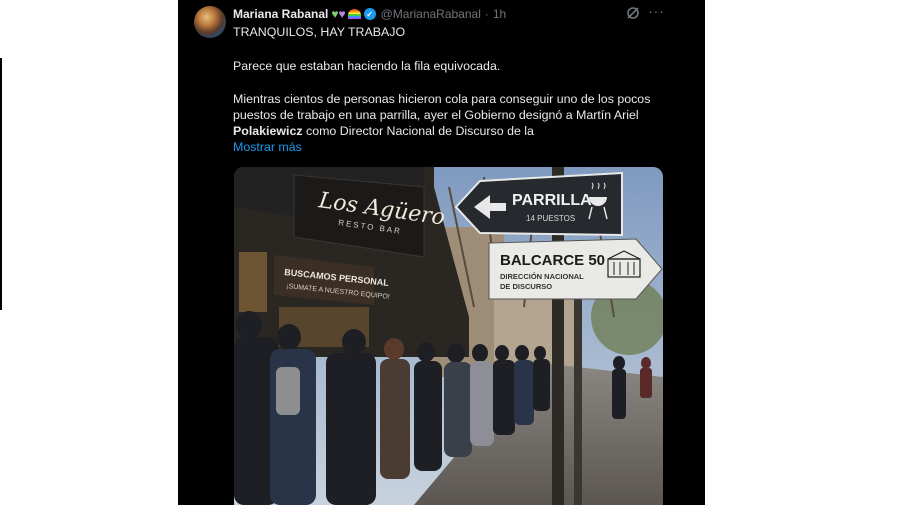 The height and width of the screenshot is (505, 900). I want to click on green-heart-icon: ♥, so click(335, 14).